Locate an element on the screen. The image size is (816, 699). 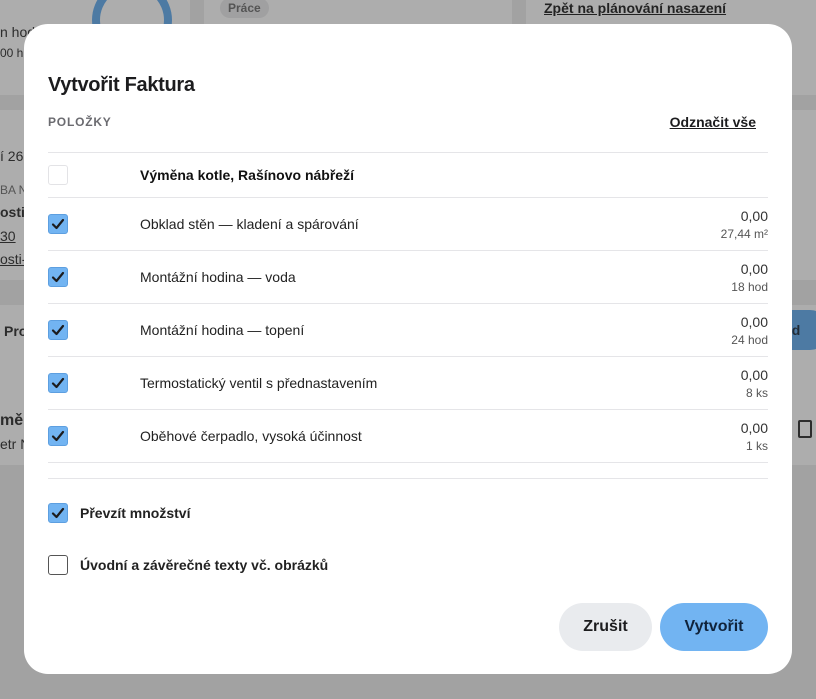
item-name: Obklad stěn — kladení a spárování is located at coordinates (249, 224).